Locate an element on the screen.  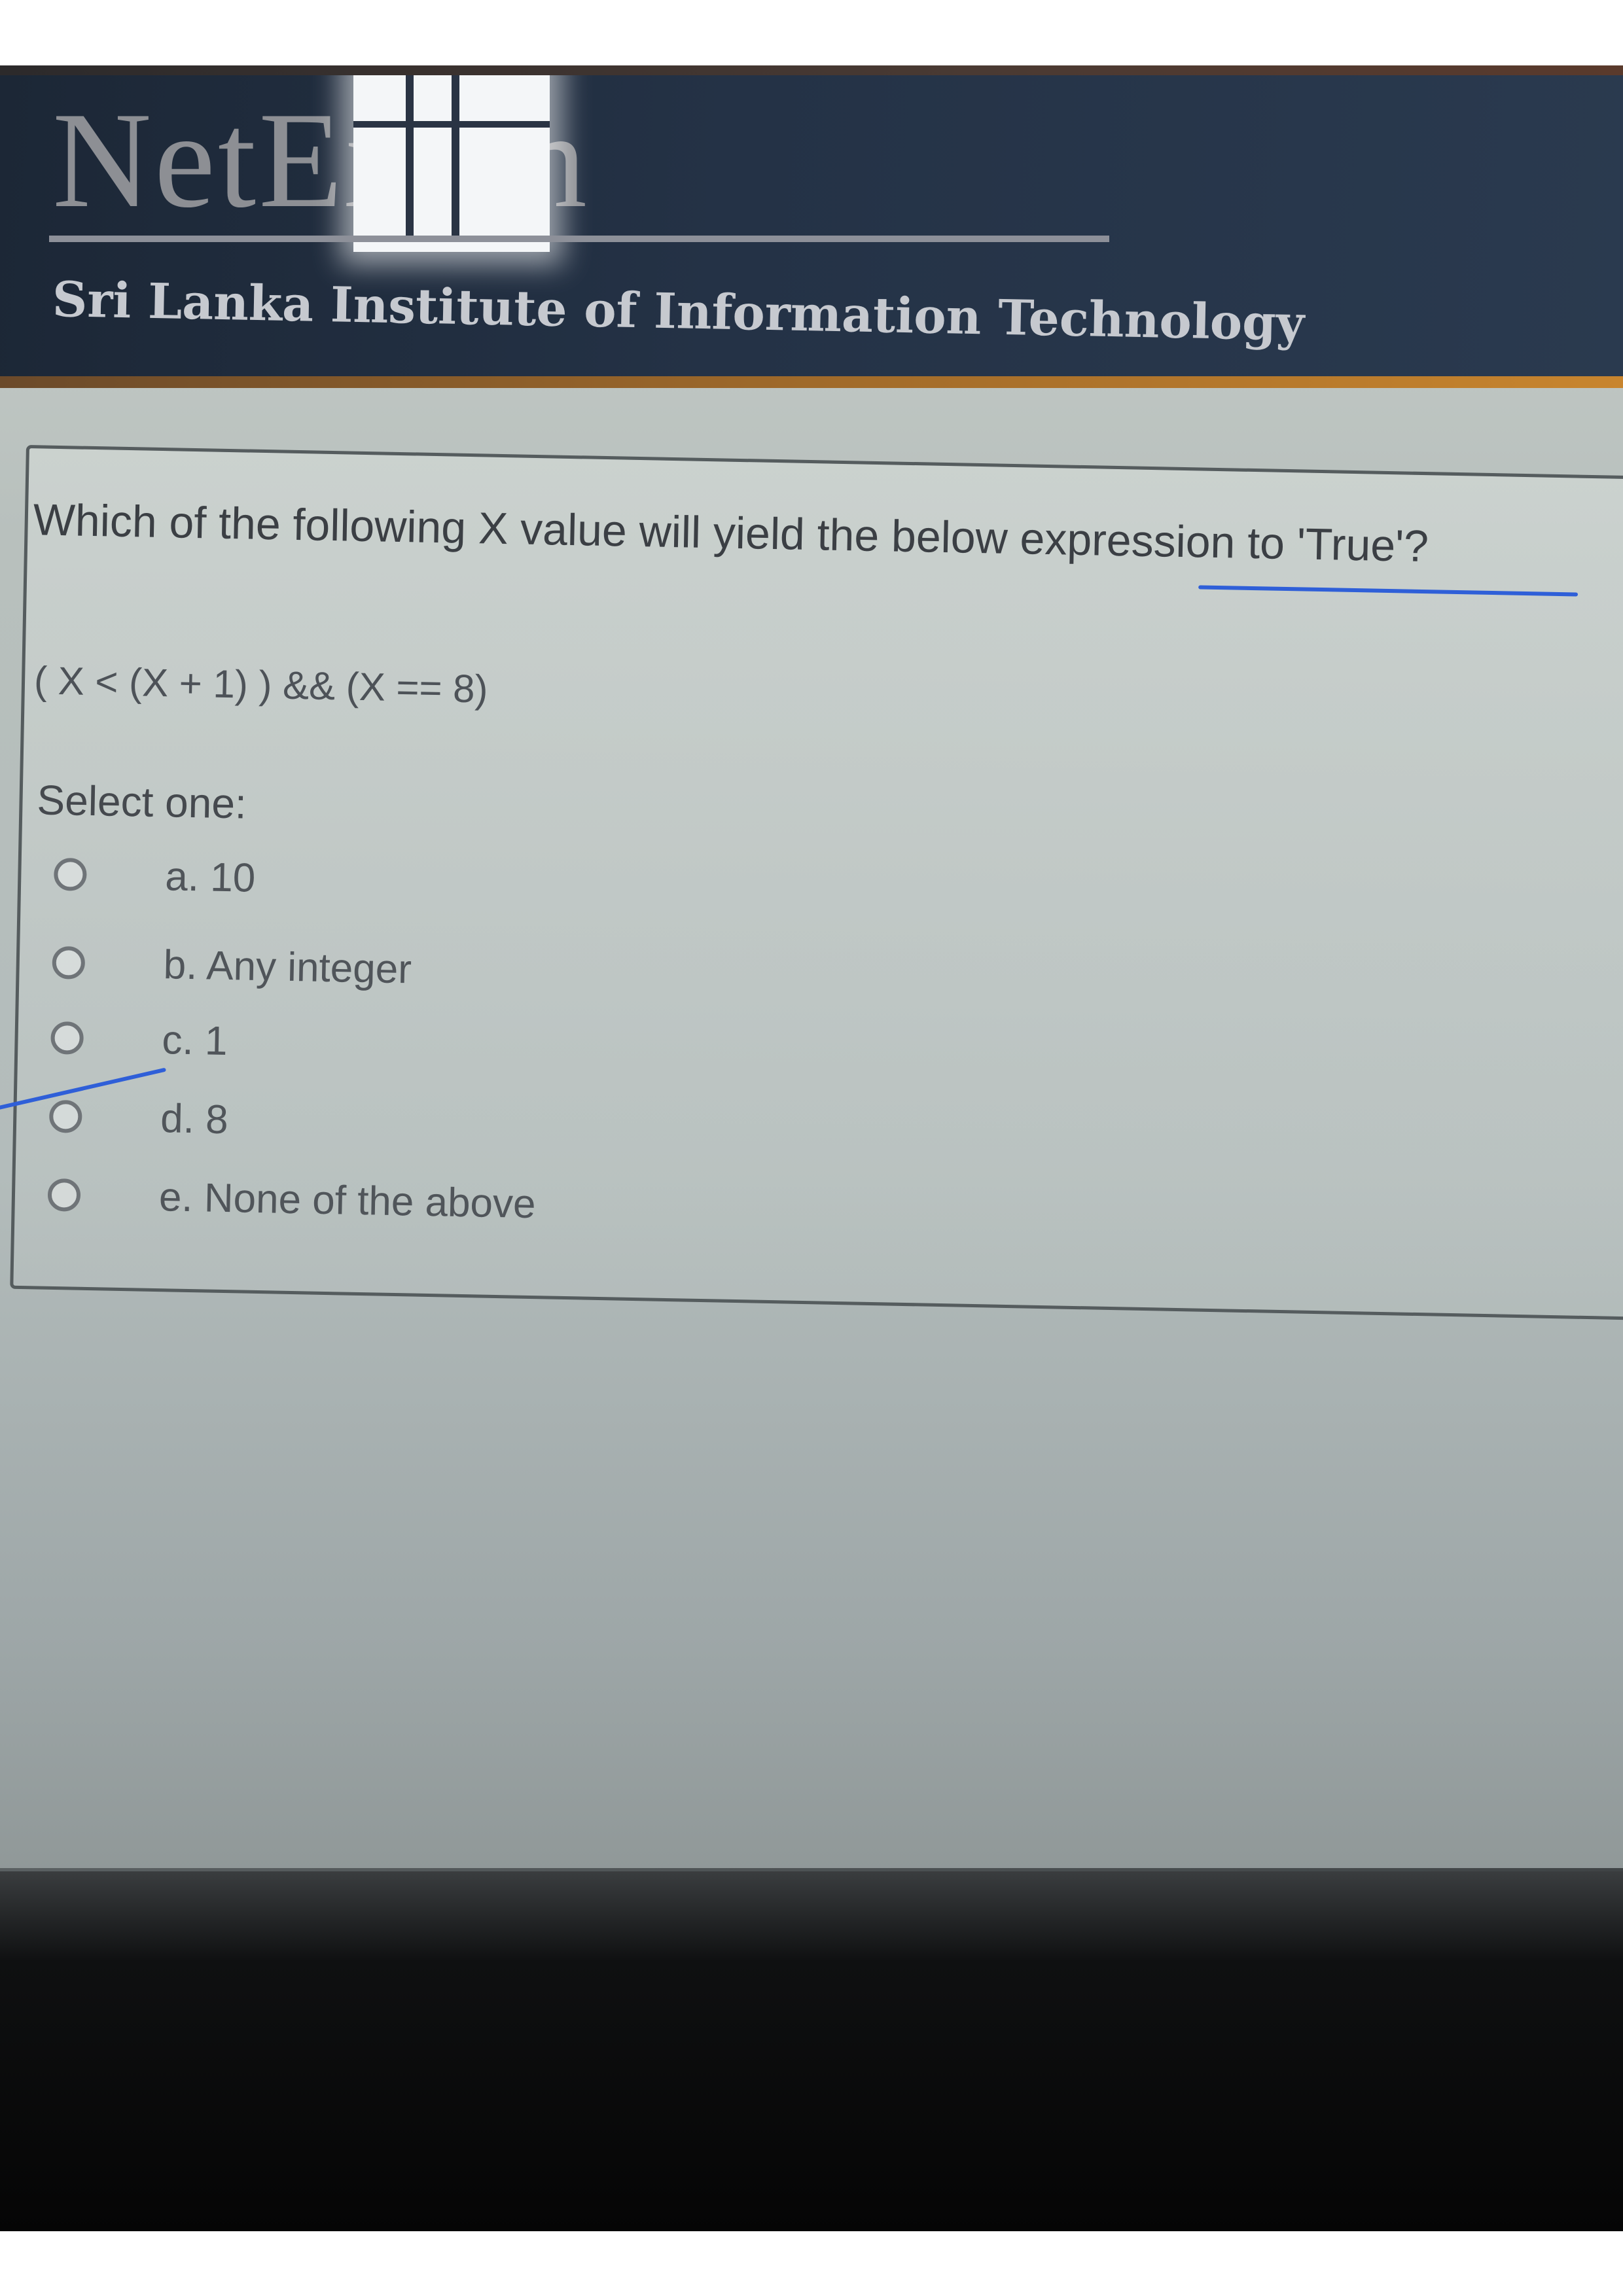
option-label: b. Any integer is located at coordinates (287, 968).